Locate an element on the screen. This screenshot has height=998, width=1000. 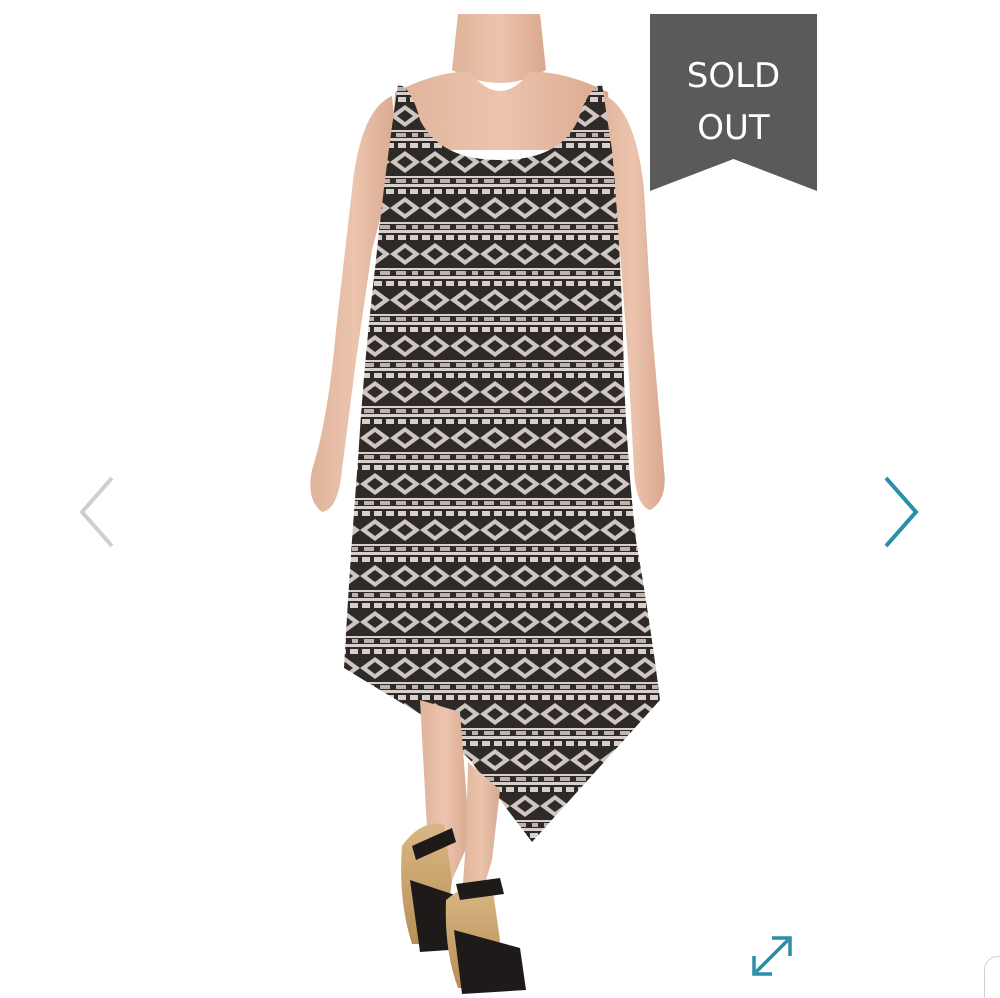
sold-out-line-1: SOLD is located at coordinates (733, 76).